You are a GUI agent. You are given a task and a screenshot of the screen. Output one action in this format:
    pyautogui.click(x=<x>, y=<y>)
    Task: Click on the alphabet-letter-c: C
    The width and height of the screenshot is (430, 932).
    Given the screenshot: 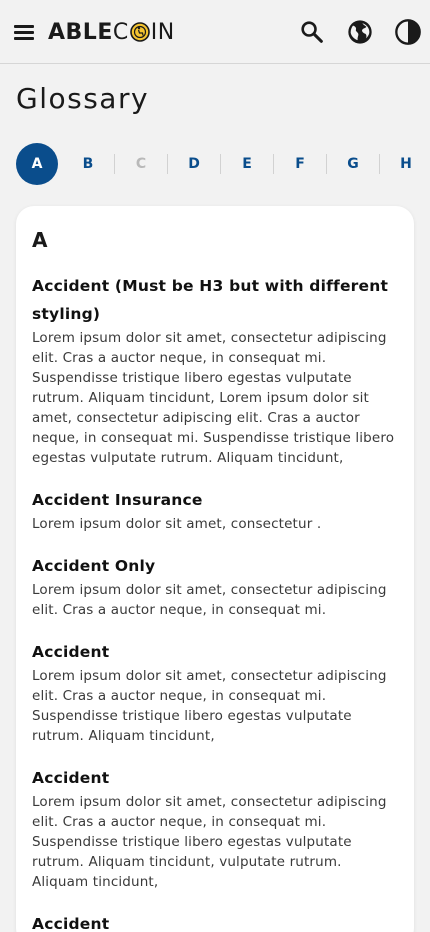 What is the action you would take?
    pyautogui.click(x=141, y=164)
    